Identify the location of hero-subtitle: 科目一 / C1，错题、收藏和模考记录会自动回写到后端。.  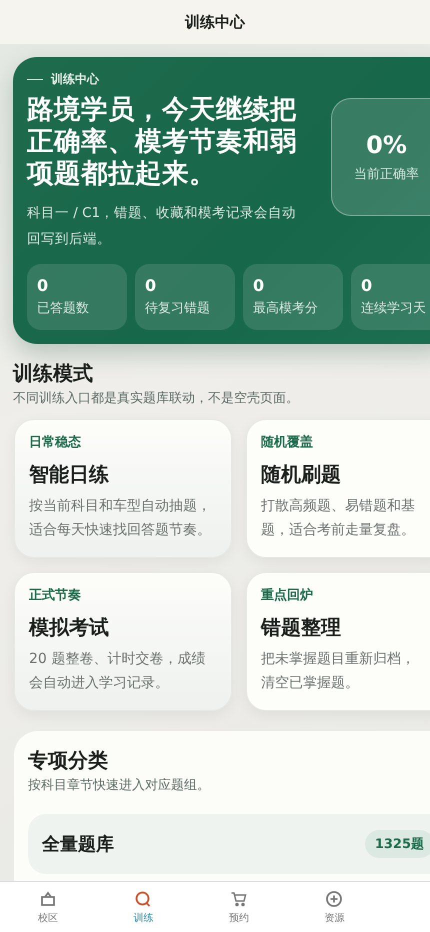
(162, 226).